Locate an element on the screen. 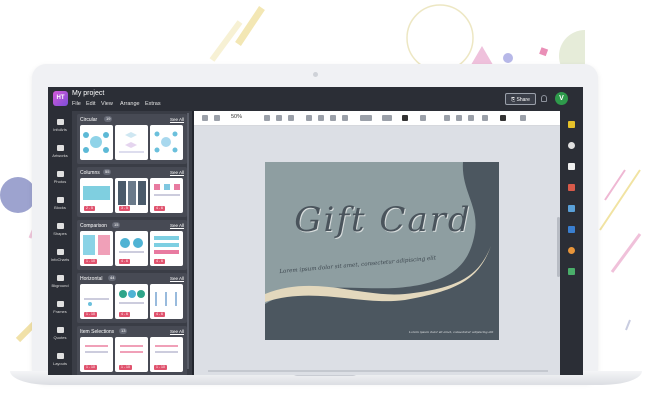 This screenshot has height=400, width=650. section-columns: Columns 55 See All 2 - 5 3 - 5 4 - 6 is located at coordinates (132, 192).